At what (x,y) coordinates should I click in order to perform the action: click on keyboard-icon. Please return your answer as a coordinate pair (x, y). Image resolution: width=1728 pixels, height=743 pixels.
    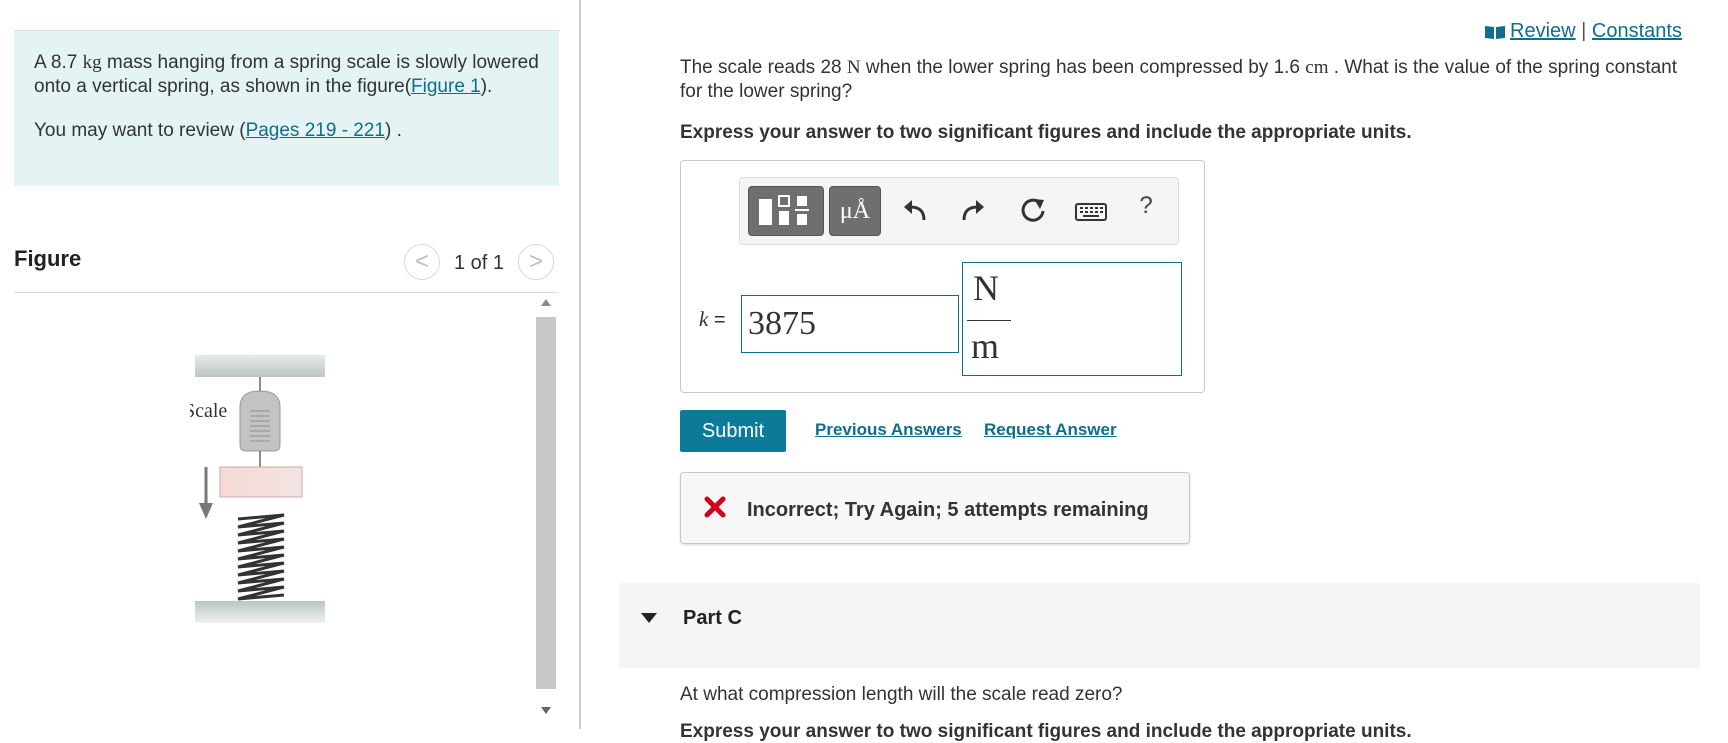
    Looking at the image, I should click on (1091, 211).